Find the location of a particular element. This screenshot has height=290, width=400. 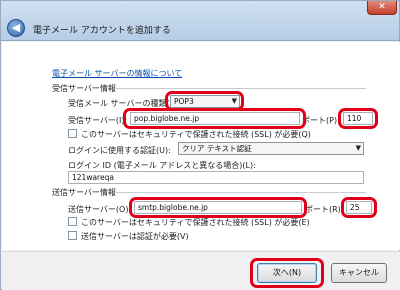

outgoing-section-divider is located at coordinates (241, 192).